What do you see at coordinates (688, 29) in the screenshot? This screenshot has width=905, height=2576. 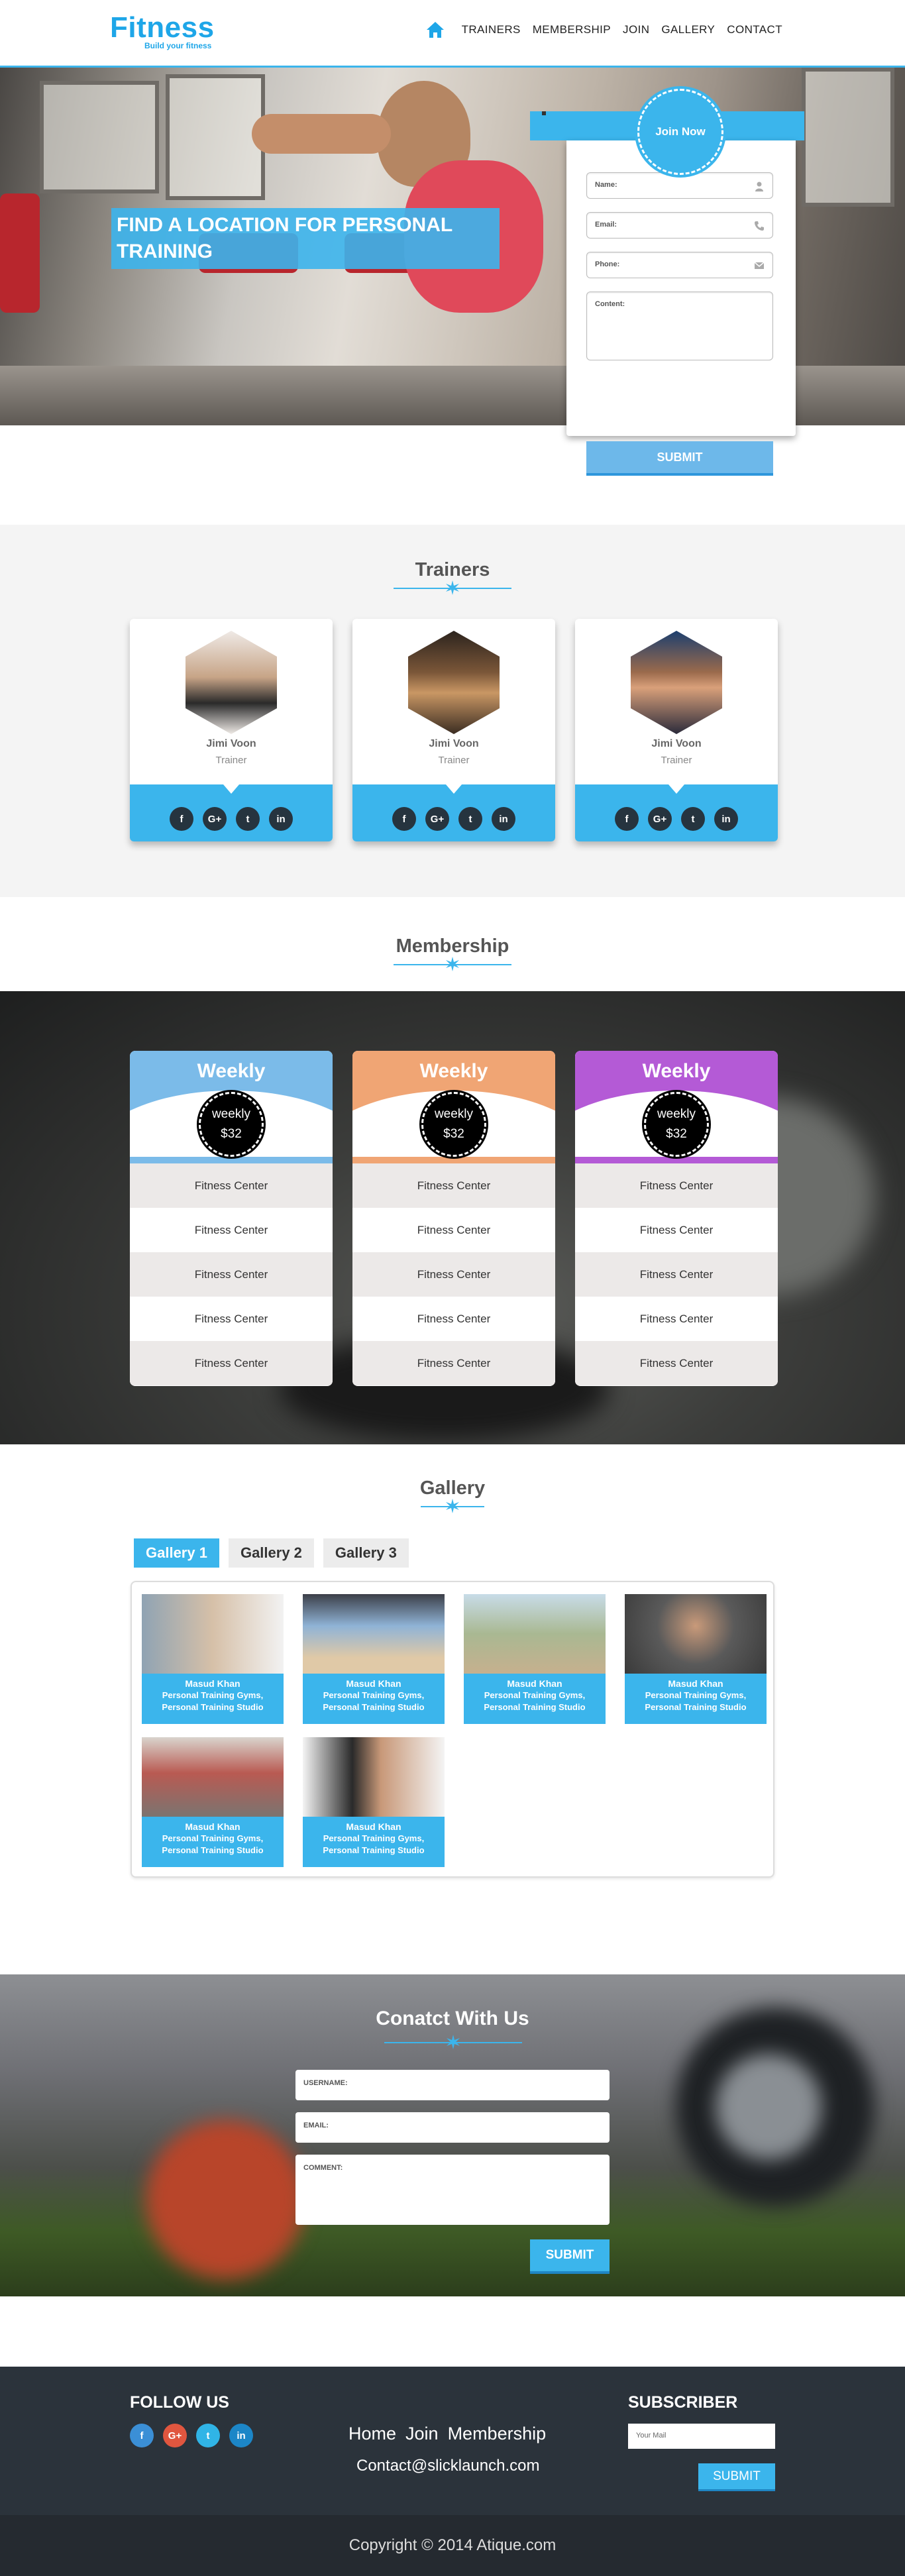 I see `nav-gallery: GALLERY` at bounding box center [688, 29].